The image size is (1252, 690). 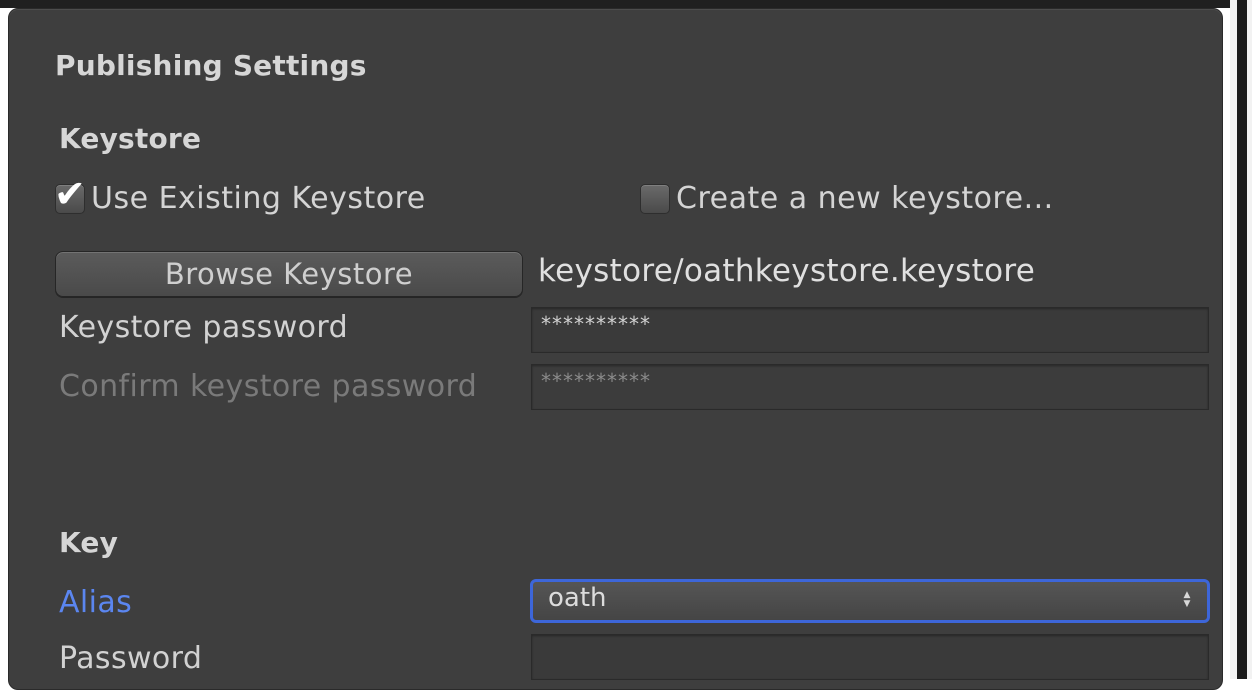 What do you see at coordinates (577, 598) in the screenshot?
I see `alias-value: oath` at bounding box center [577, 598].